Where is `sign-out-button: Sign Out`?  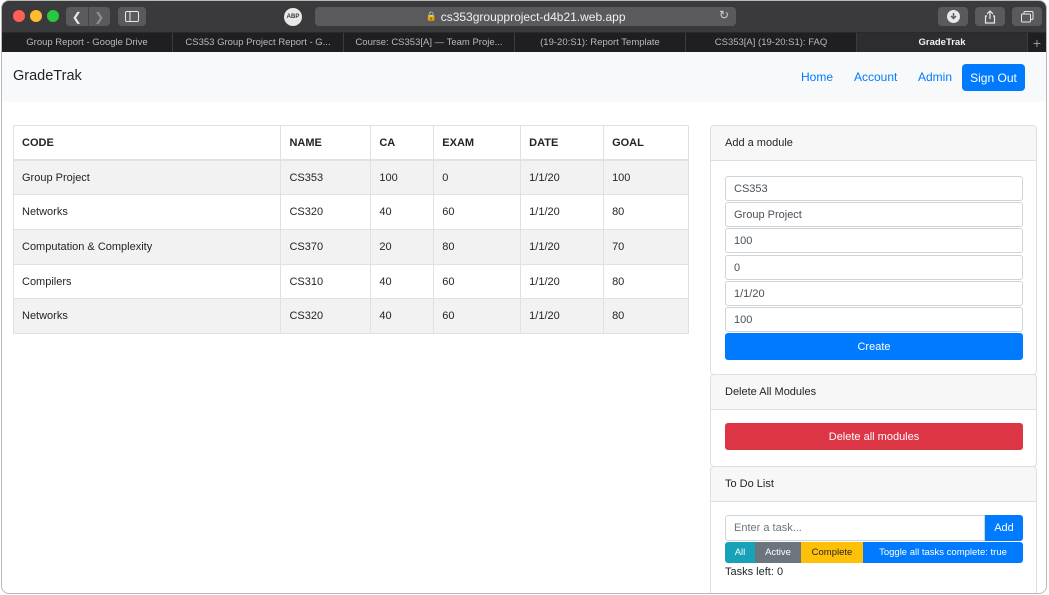 sign-out-button: Sign Out is located at coordinates (993, 77).